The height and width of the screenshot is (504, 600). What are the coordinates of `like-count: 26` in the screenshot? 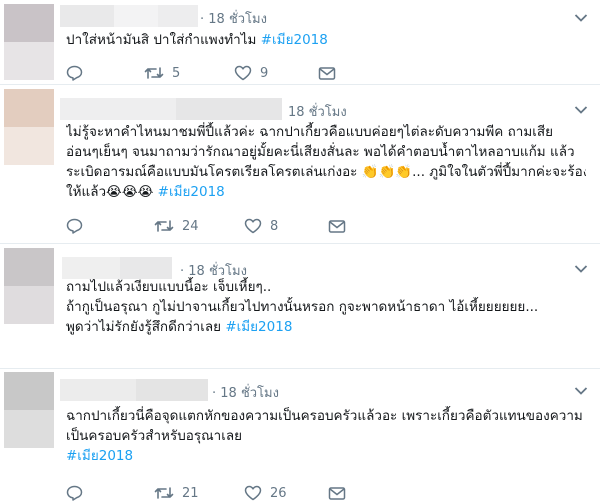 It's located at (278, 493).